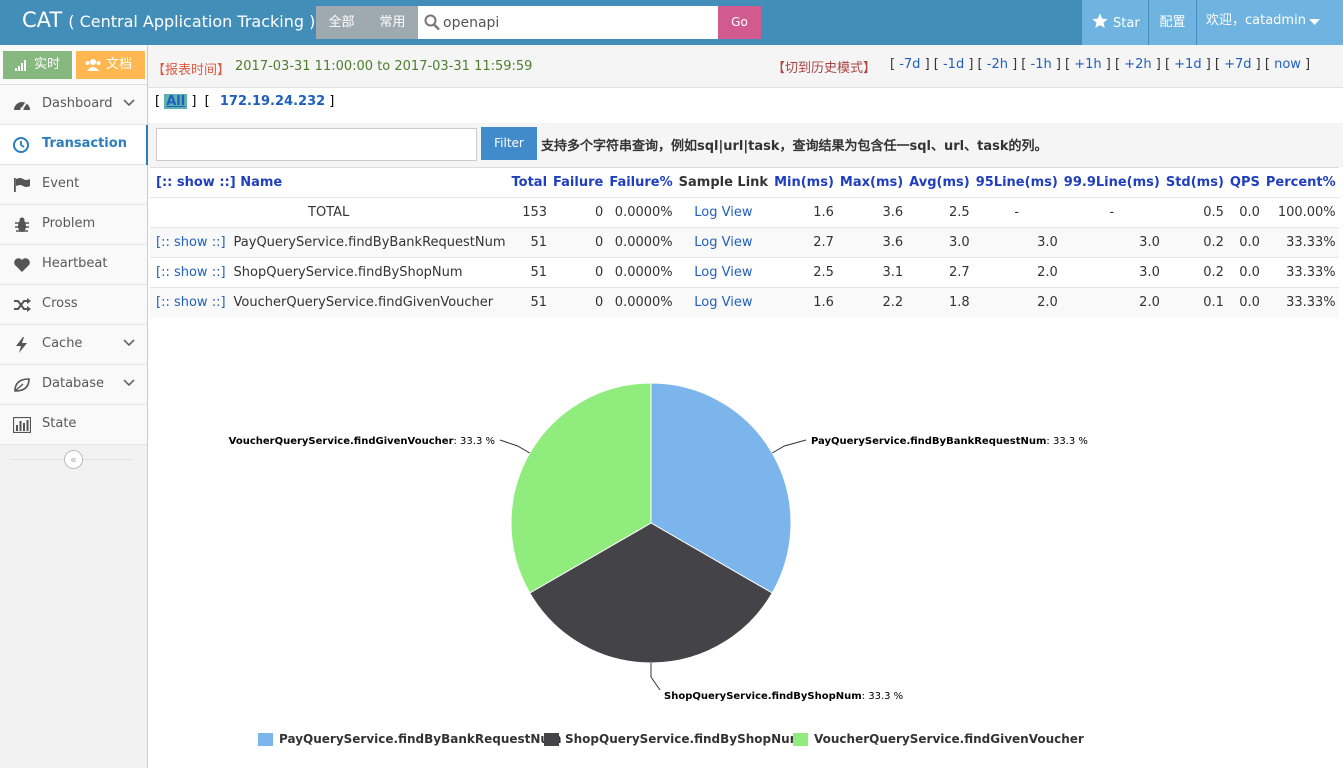 The height and width of the screenshot is (768, 1343). Describe the element at coordinates (348, 272) in the screenshot. I see `row-name: ShopQueryService.findByShopNum` at that location.